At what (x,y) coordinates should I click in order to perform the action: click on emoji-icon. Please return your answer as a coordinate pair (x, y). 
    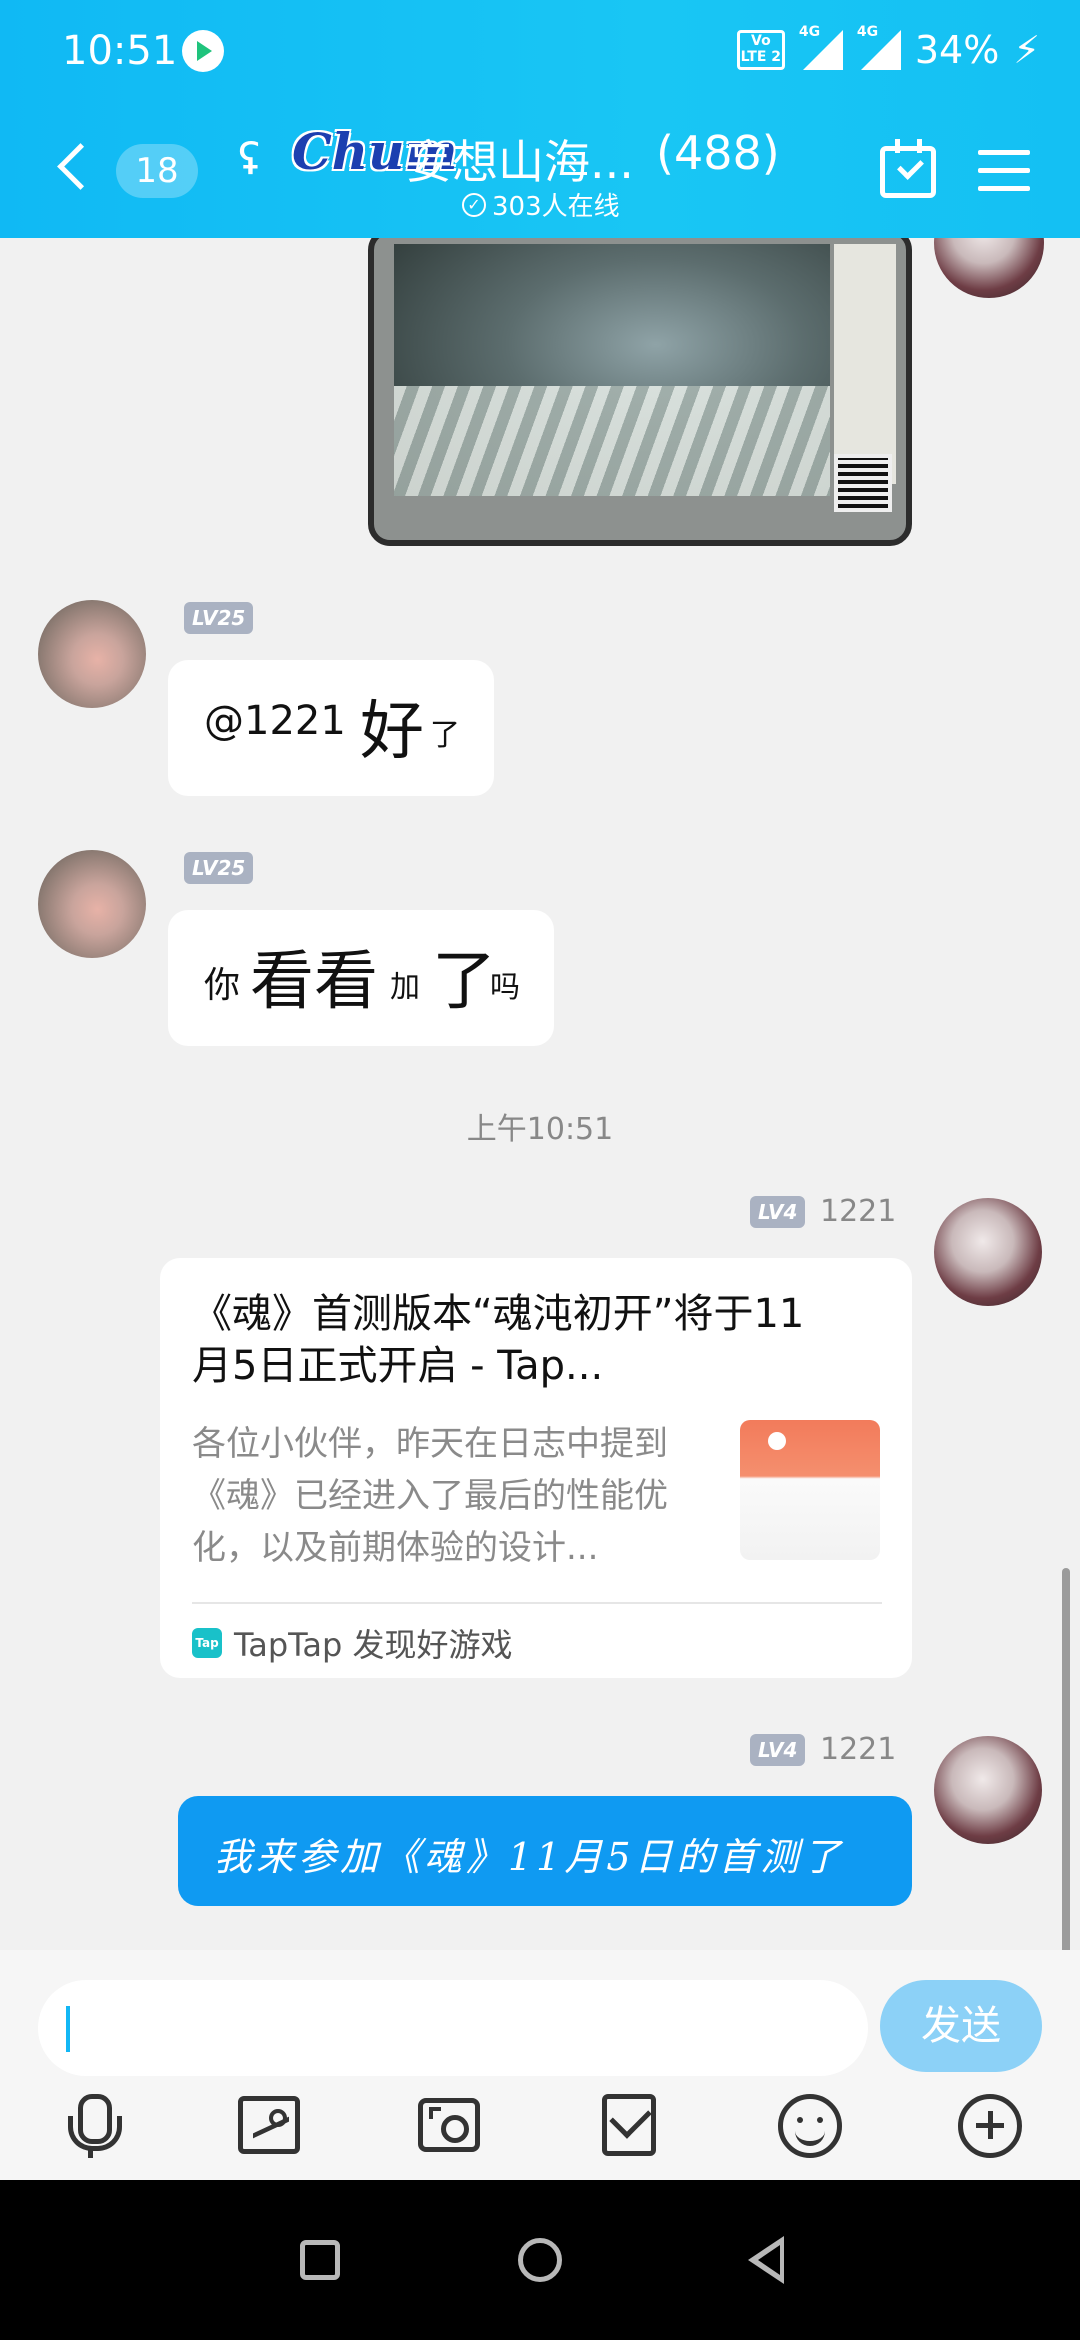
    Looking at the image, I should click on (810, 2126).